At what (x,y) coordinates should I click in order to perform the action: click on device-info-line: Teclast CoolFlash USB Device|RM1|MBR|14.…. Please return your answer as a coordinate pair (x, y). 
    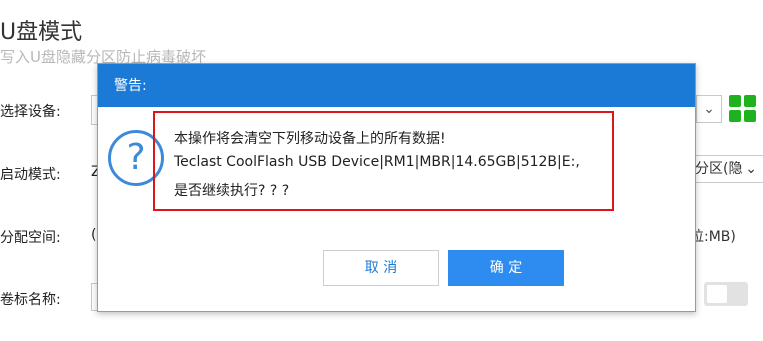
    Looking at the image, I should click on (377, 162).